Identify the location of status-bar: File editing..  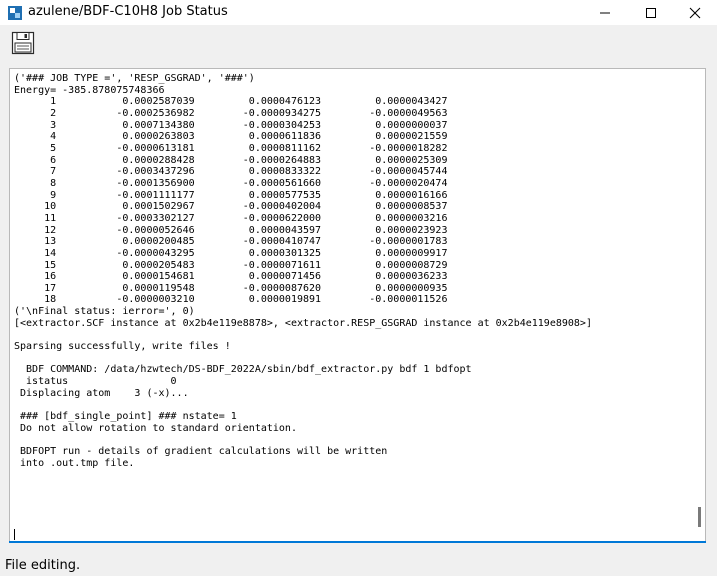
(358, 565).